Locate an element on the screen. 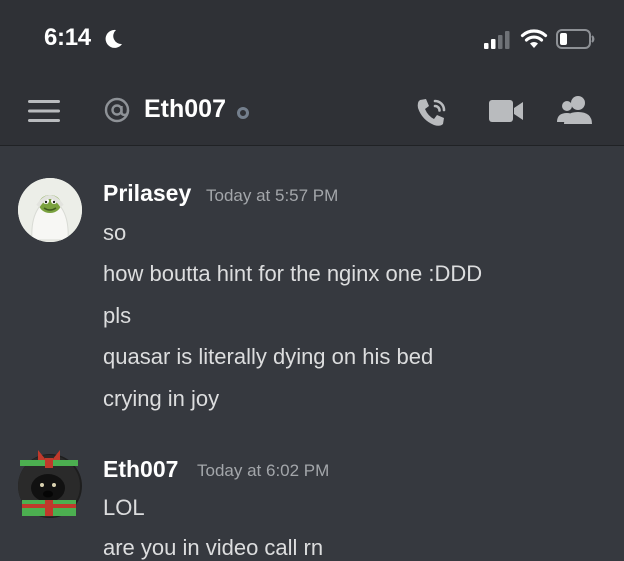 The image size is (624, 561). message-text: are you in video call rn is located at coordinates (213, 547).